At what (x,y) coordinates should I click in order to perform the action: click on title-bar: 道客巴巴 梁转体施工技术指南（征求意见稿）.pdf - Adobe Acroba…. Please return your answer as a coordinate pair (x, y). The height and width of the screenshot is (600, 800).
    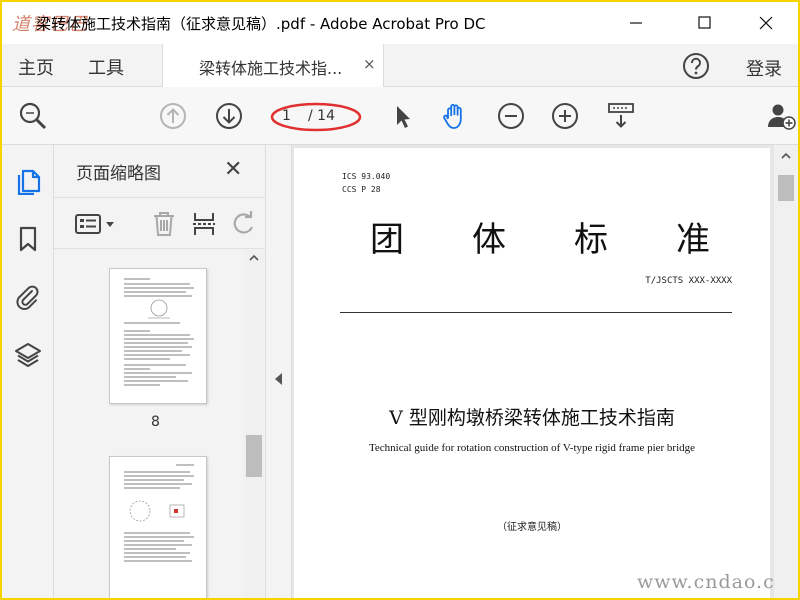
    Looking at the image, I should click on (400, 23).